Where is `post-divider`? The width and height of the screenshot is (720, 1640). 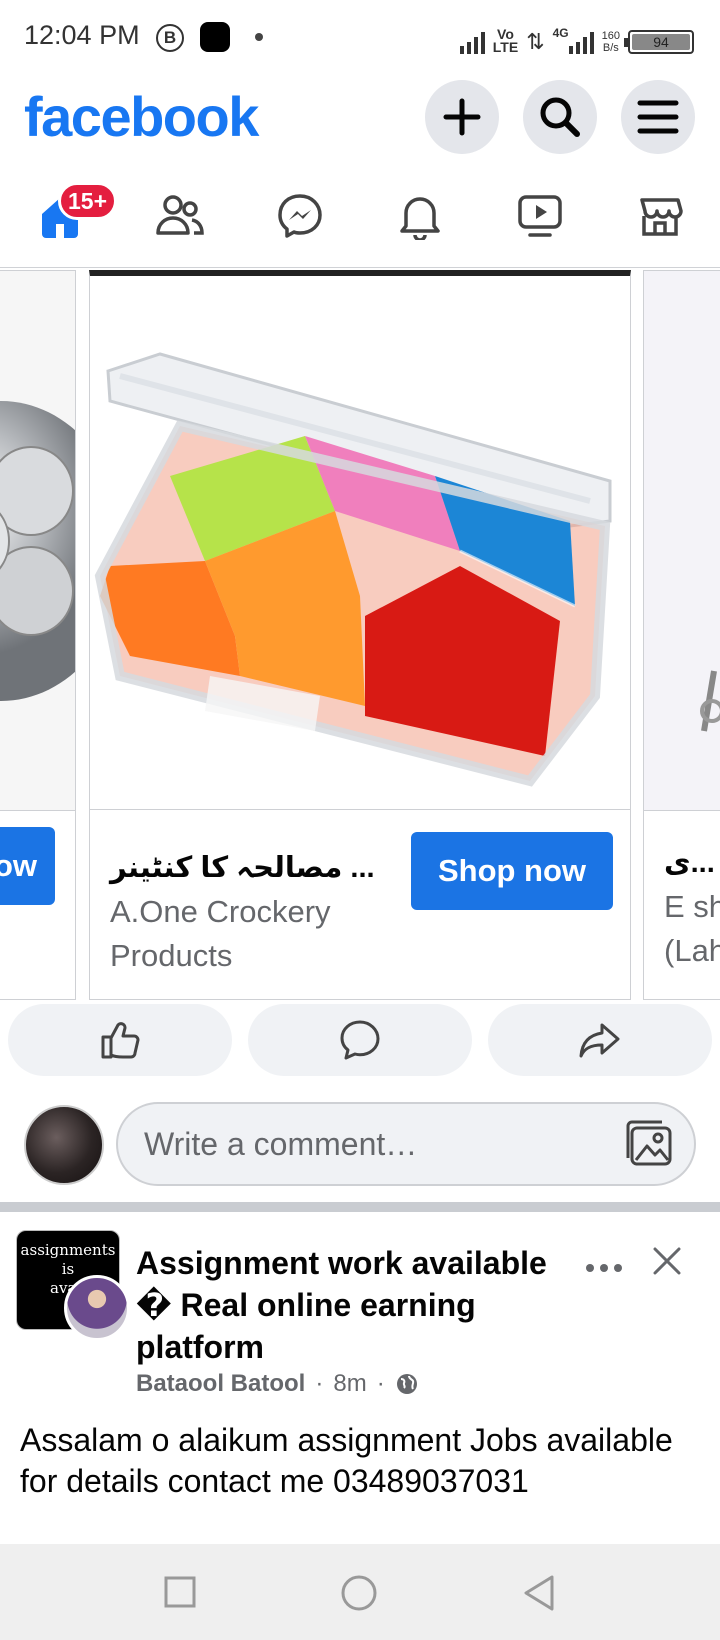
post-divider is located at coordinates (360, 1207).